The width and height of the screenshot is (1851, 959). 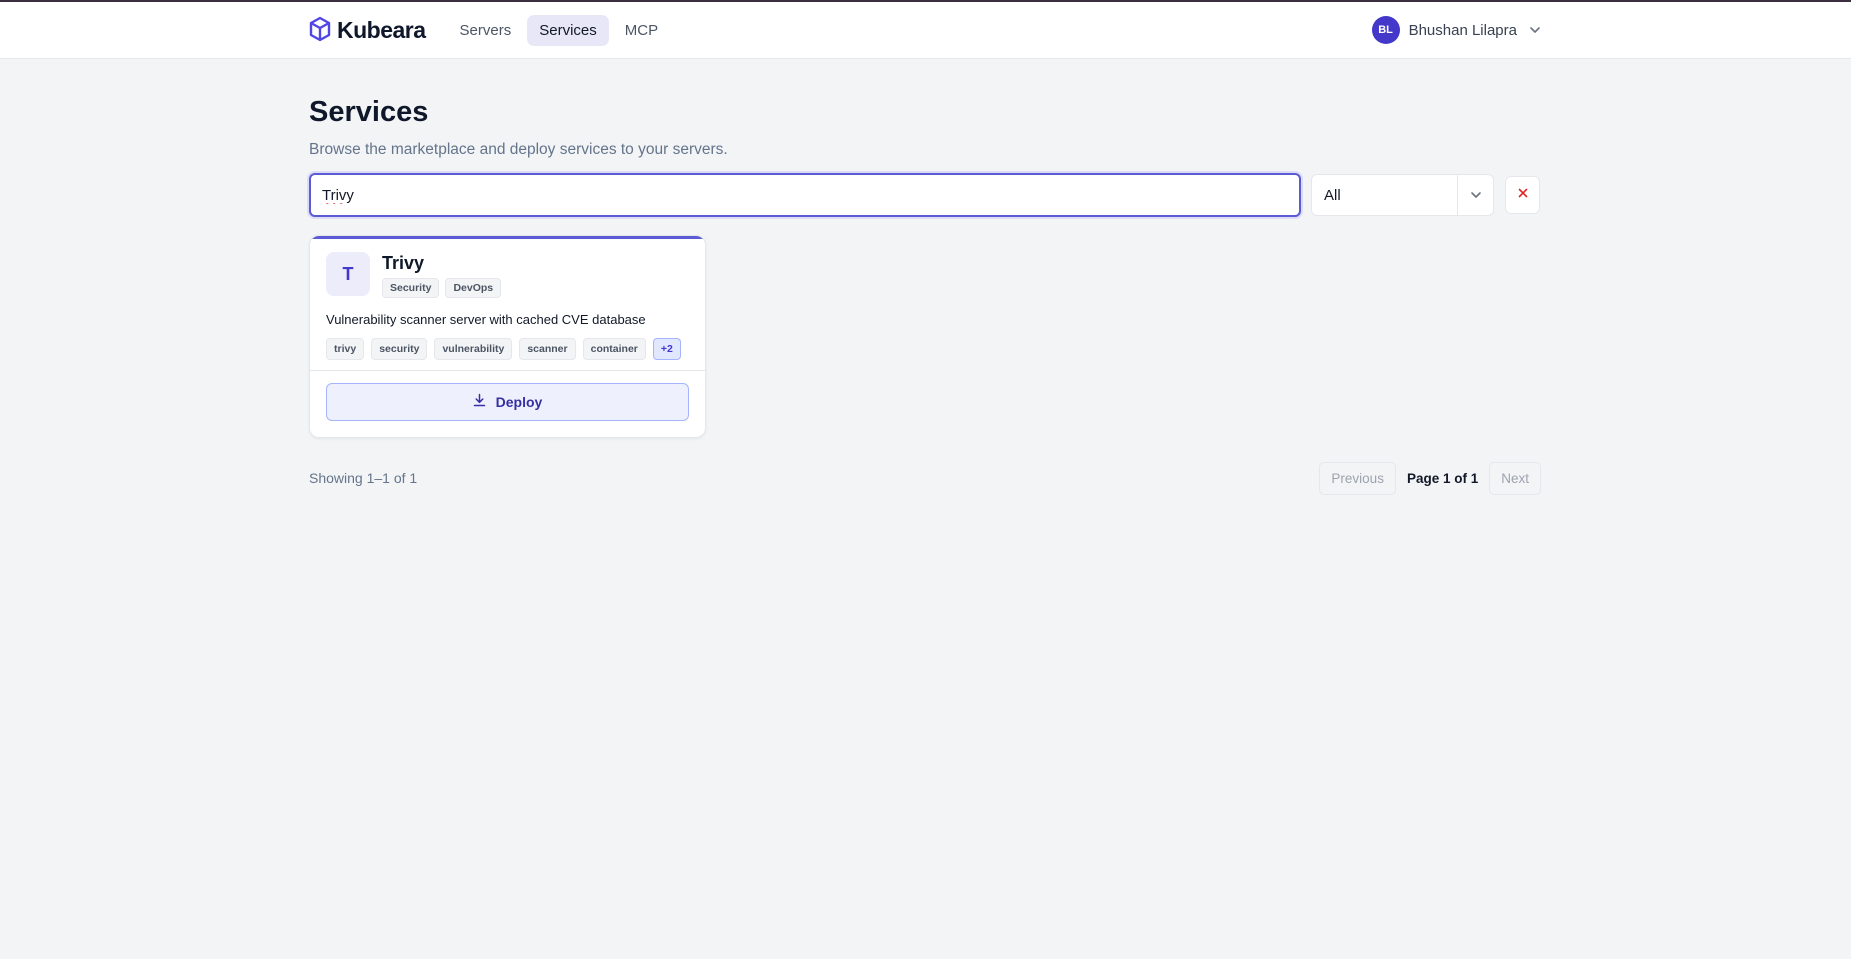 I want to click on tag-badge: security, so click(x=399, y=349).